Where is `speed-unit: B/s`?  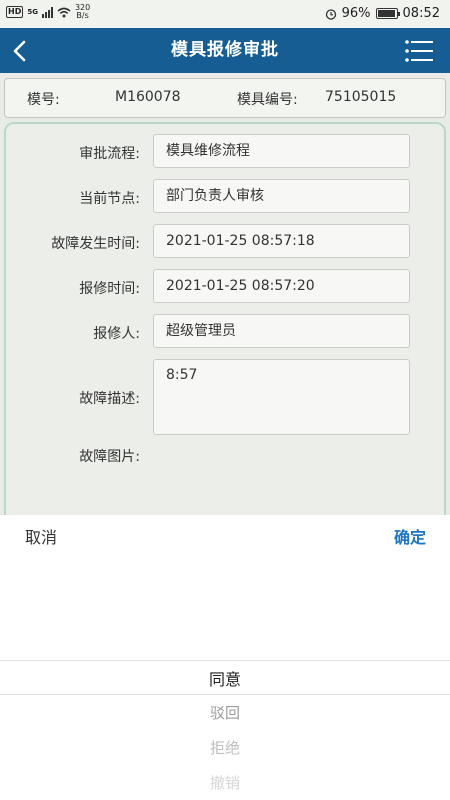
speed-unit: B/s is located at coordinates (82, 15).